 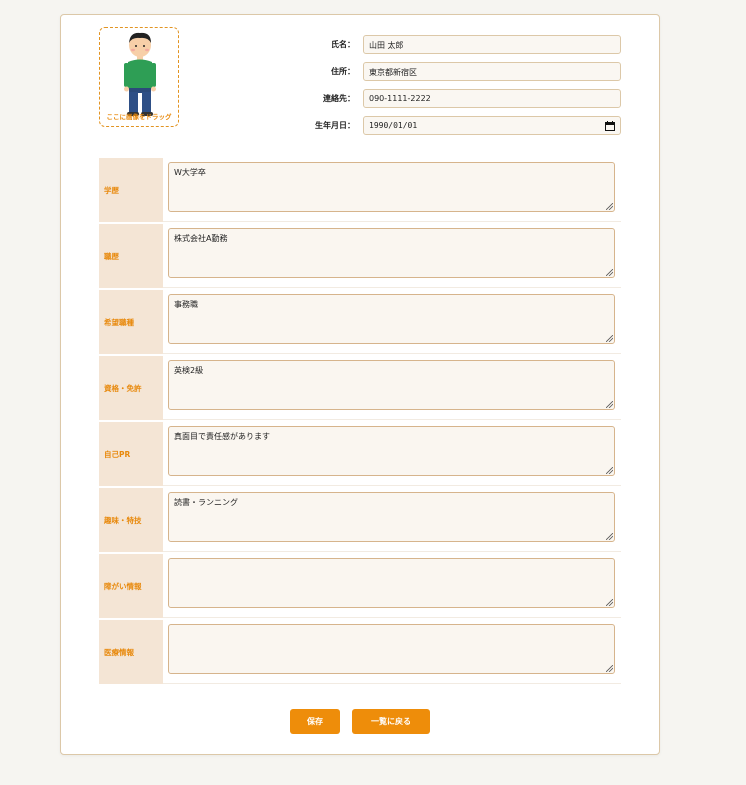 I want to click on field-row-hobbies-skills: 趣味・特技 読書・ランニング, so click(x=360, y=520).